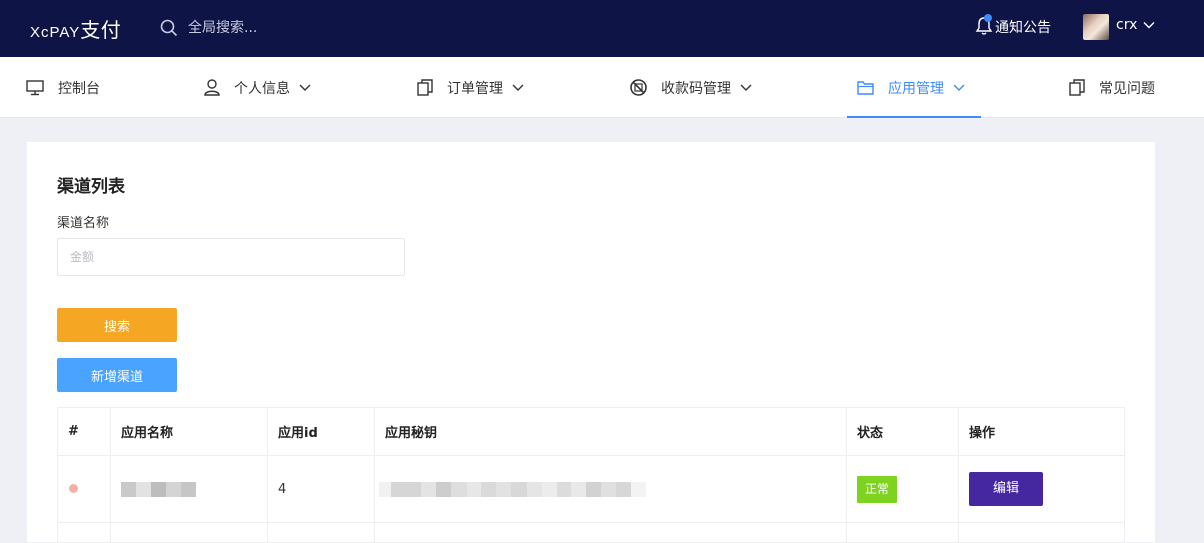  Describe the element at coordinates (189, 431) in the screenshot. I see `column-header-app-name: 应用名称` at that location.